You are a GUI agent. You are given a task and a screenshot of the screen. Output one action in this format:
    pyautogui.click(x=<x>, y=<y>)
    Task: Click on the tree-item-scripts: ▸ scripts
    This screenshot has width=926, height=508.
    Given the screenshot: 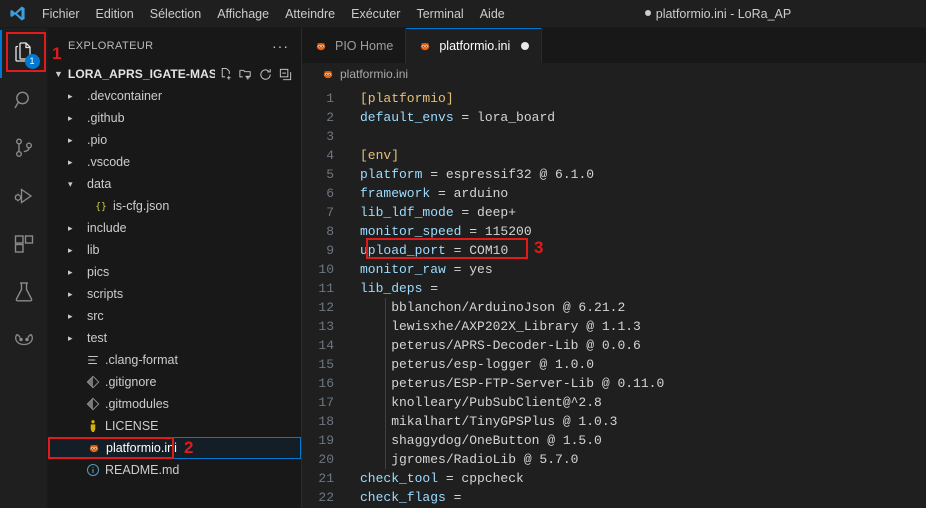 What is the action you would take?
    pyautogui.click(x=174, y=294)
    